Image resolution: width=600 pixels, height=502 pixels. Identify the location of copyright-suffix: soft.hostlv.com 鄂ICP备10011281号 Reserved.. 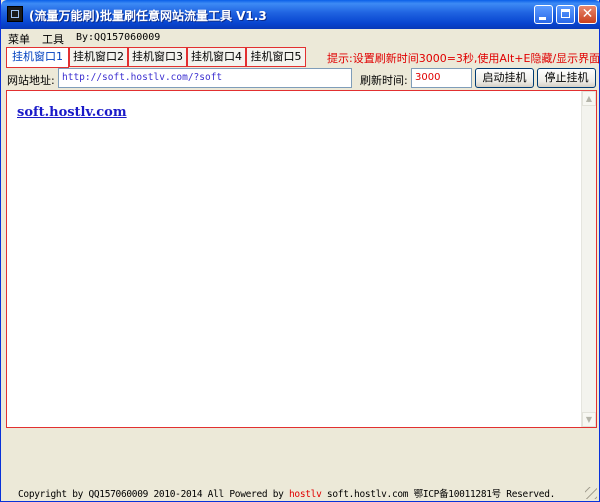
(438, 494).